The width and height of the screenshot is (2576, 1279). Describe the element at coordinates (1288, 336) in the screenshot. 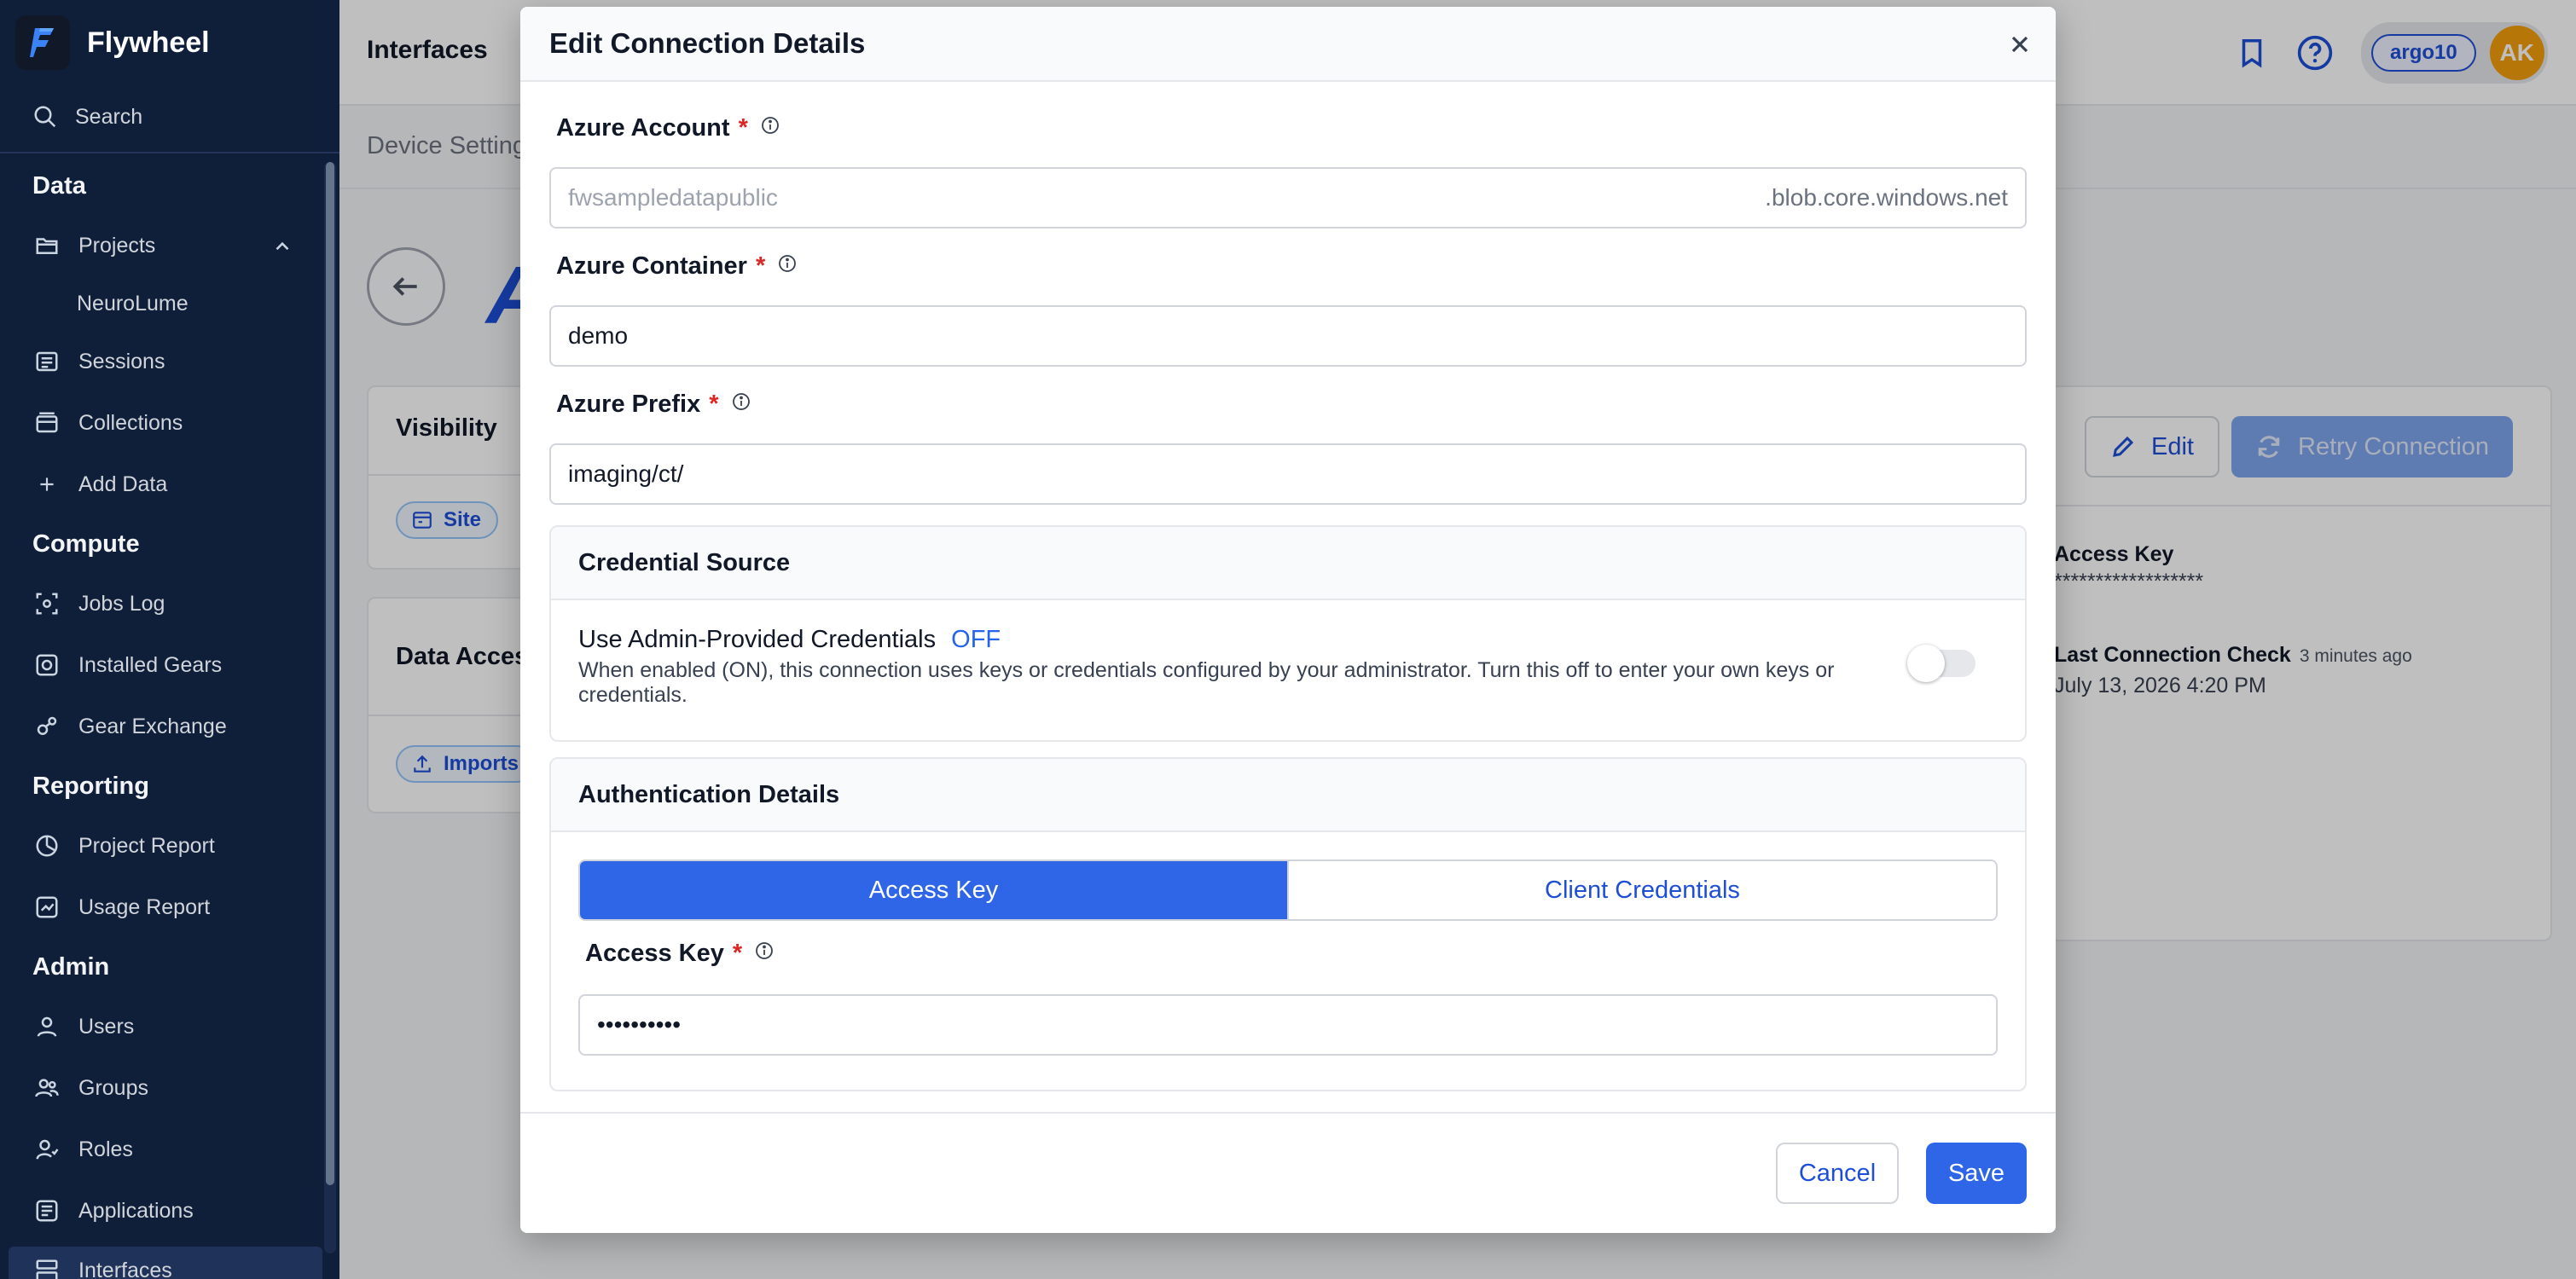

I see `azure-container-input: demo` at that location.